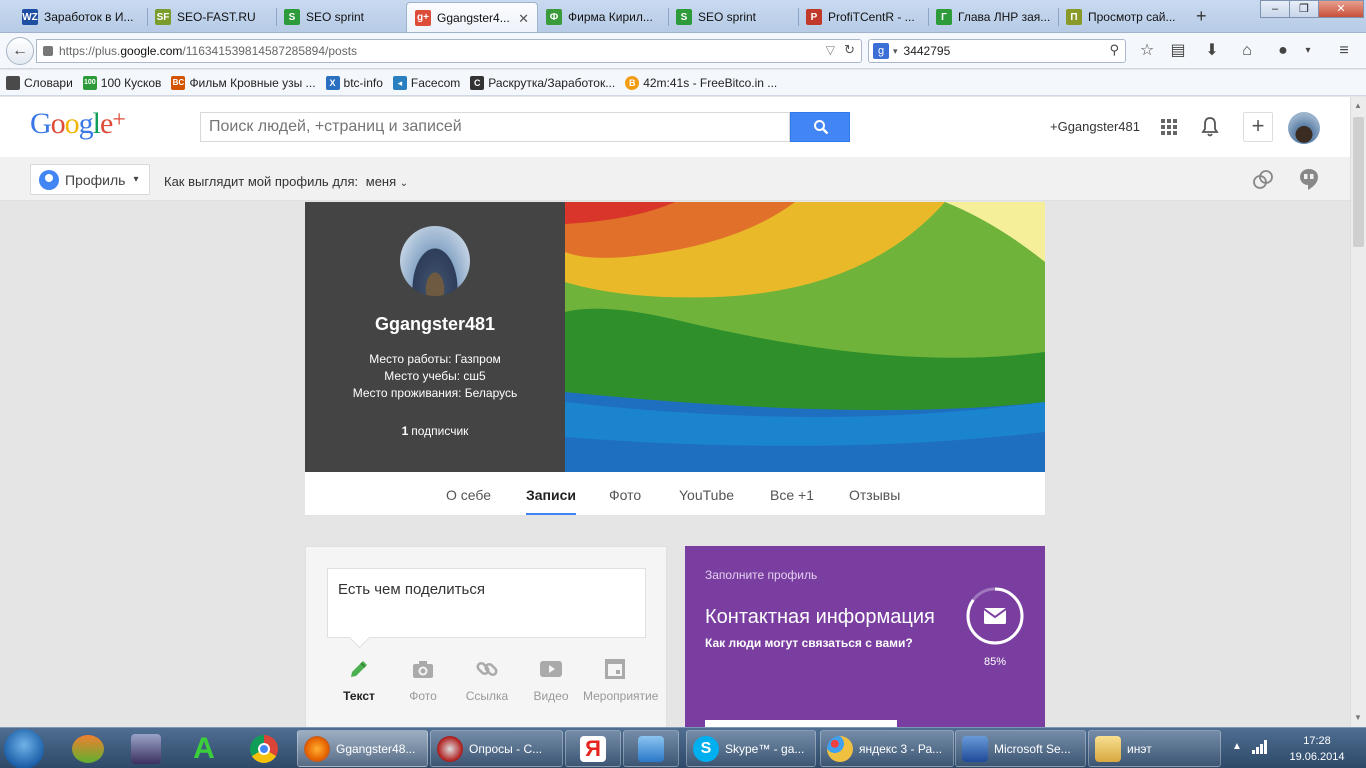  I want to click on pinned-app-icon, so click(88, 749).